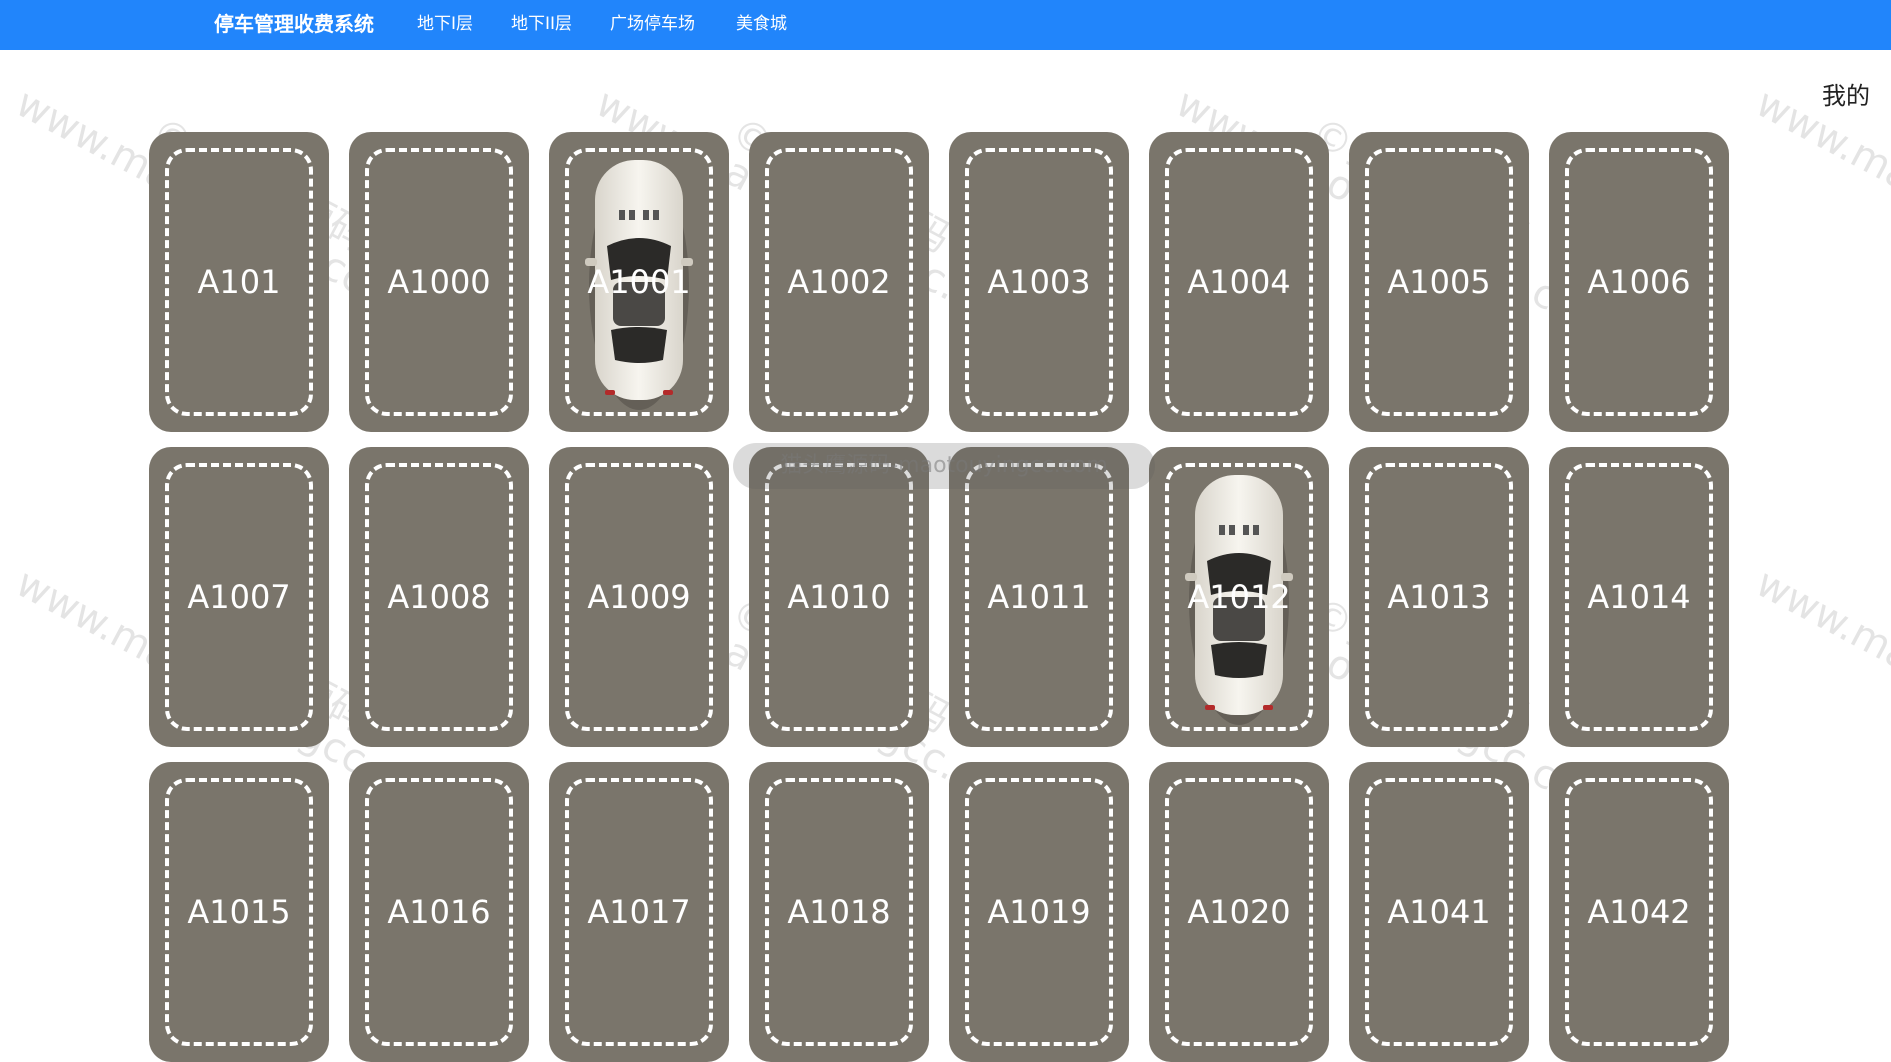  I want to click on slot-label: A101, so click(239, 282).